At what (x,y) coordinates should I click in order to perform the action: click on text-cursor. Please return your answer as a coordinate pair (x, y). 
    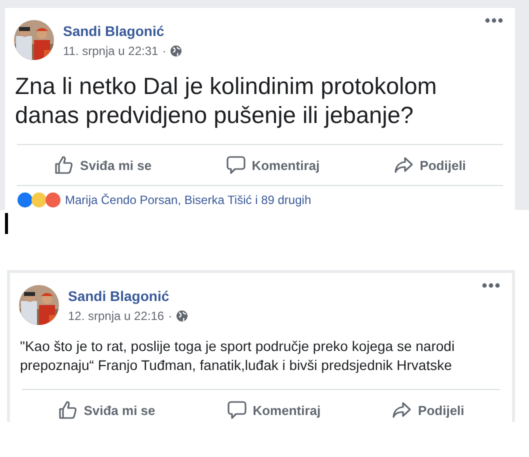
    Looking at the image, I should click on (6, 223).